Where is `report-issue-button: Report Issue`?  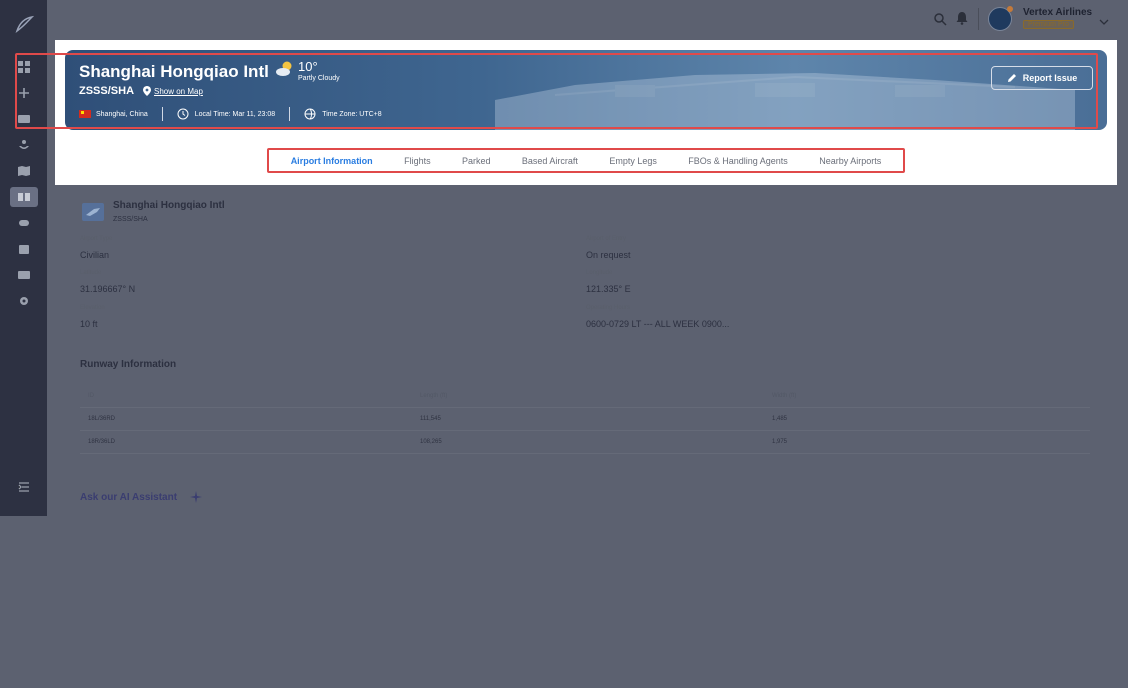 report-issue-button: Report Issue is located at coordinates (1042, 78).